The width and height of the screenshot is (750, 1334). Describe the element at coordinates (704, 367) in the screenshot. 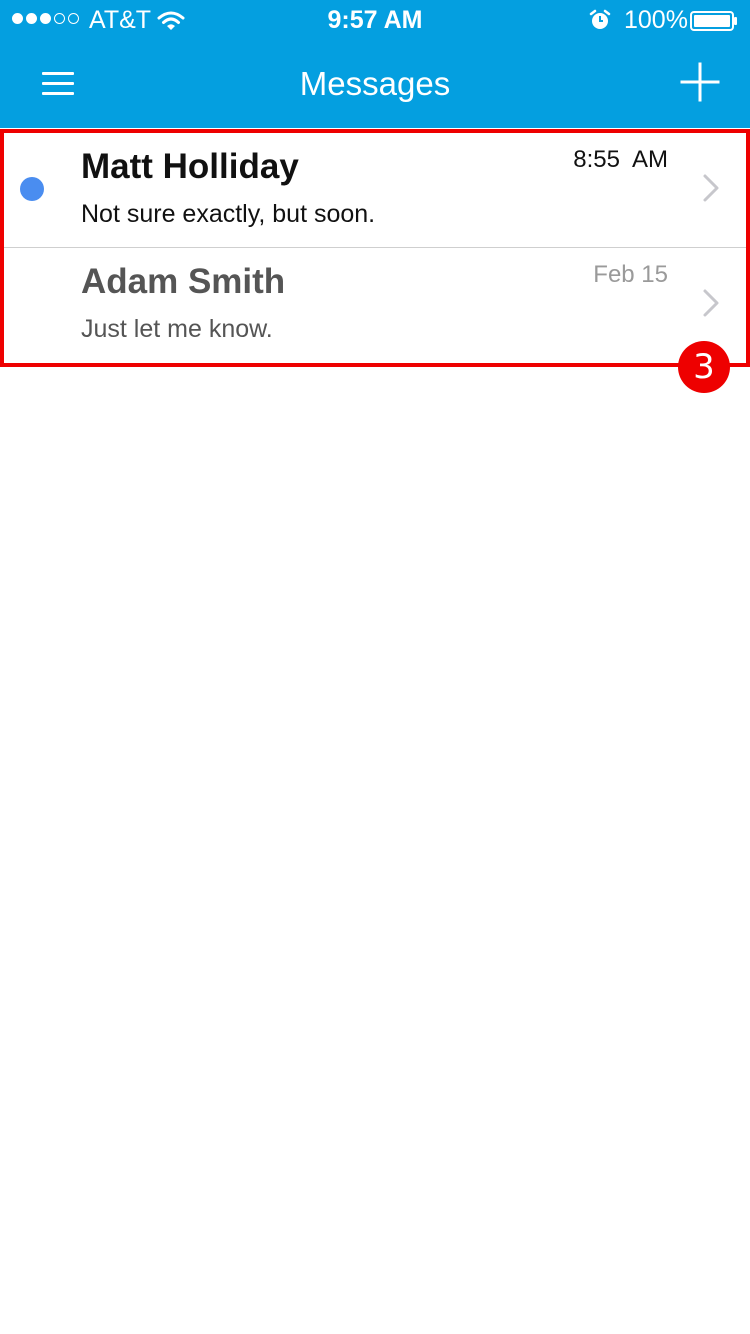

I see `annotation-badge: 3` at that location.